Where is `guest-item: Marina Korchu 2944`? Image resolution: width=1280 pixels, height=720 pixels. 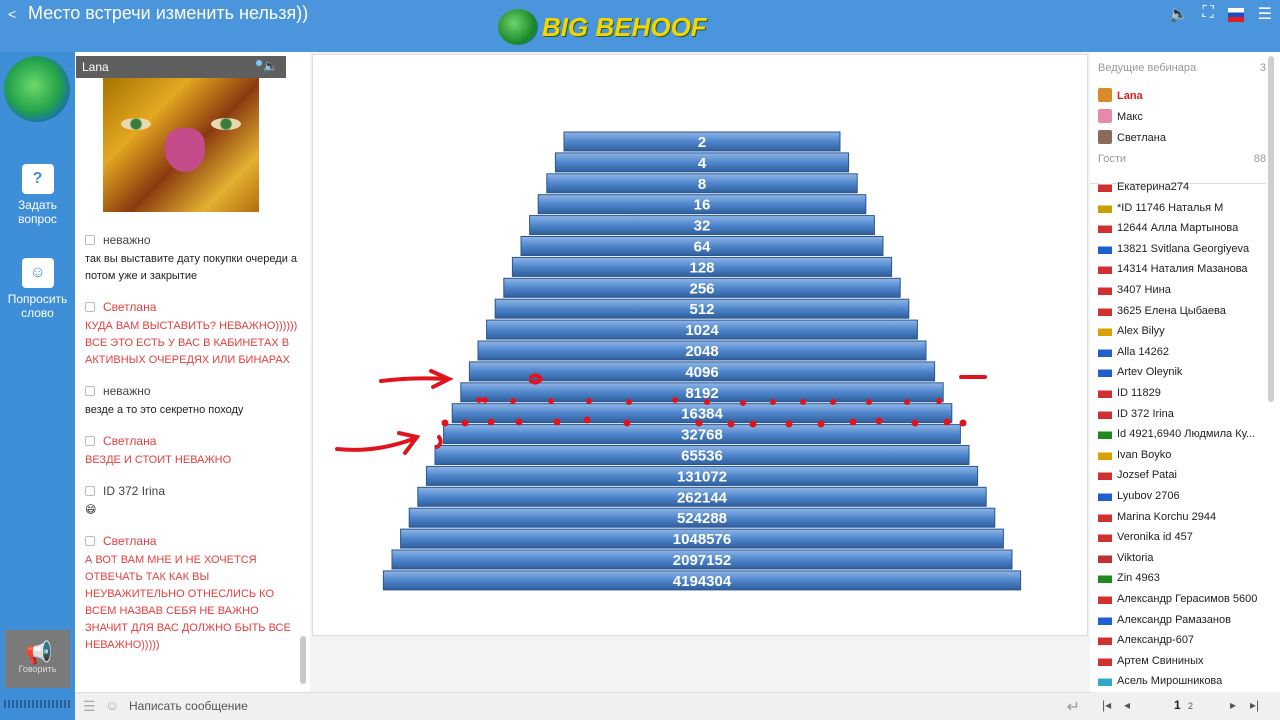 guest-item: Marina Korchu 2944 is located at coordinates (1182, 517).